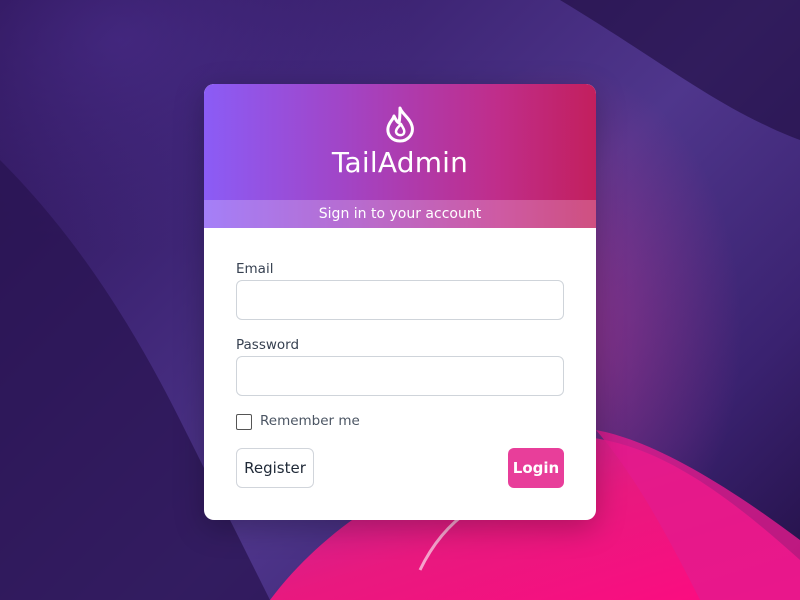  I want to click on signin-subtitle: Sign in to your account, so click(400, 214).